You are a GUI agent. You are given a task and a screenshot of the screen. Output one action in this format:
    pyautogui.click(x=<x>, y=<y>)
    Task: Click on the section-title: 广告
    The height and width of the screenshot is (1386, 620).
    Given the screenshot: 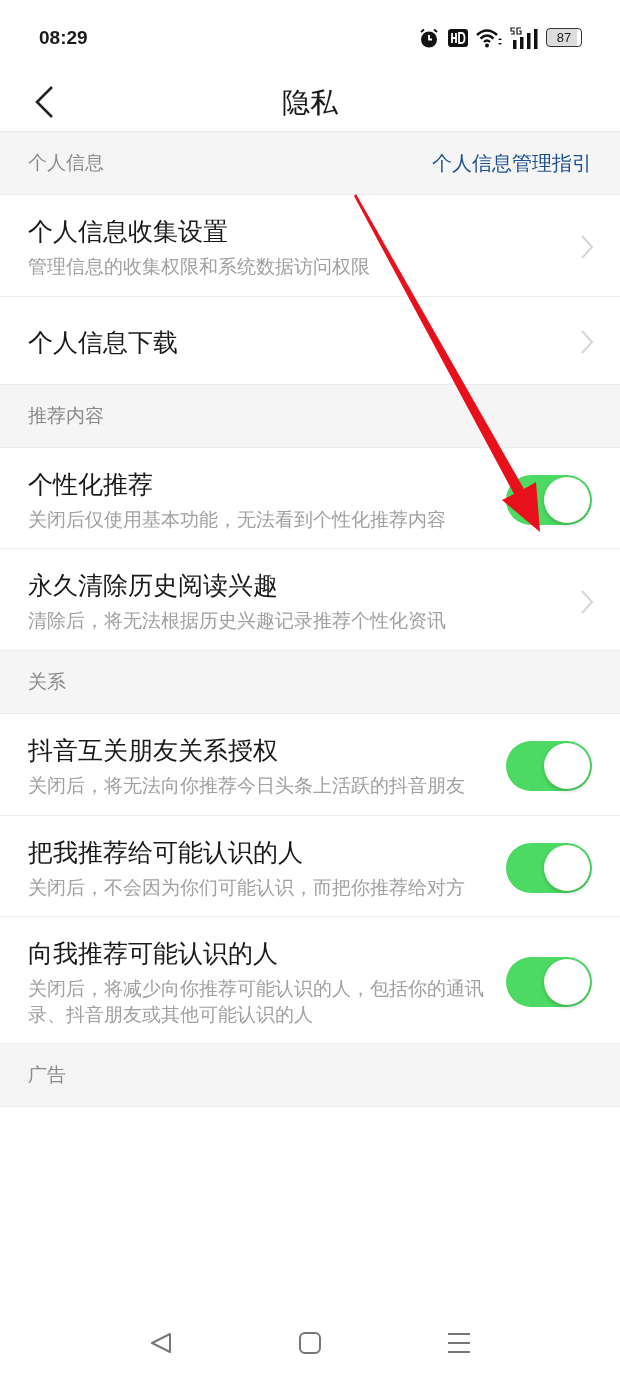 What is the action you would take?
    pyautogui.click(x=47, y=1075)
    